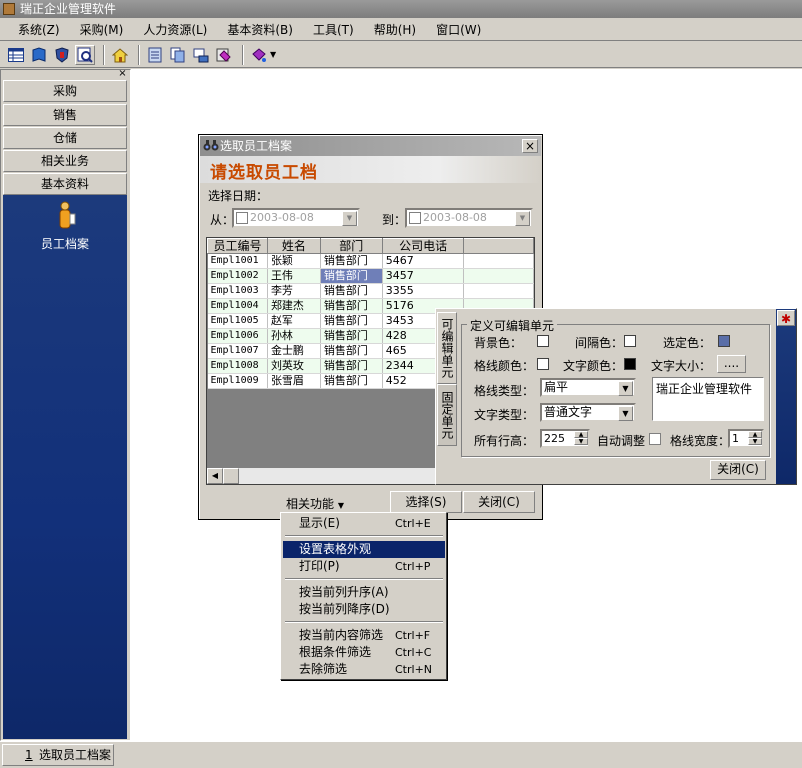 This screenshot has height=768, width=802. What do you see at coordinates (237, 276) in the screenshot?
I see `employee-id: Empl1002` at bounding box center [237, 276].